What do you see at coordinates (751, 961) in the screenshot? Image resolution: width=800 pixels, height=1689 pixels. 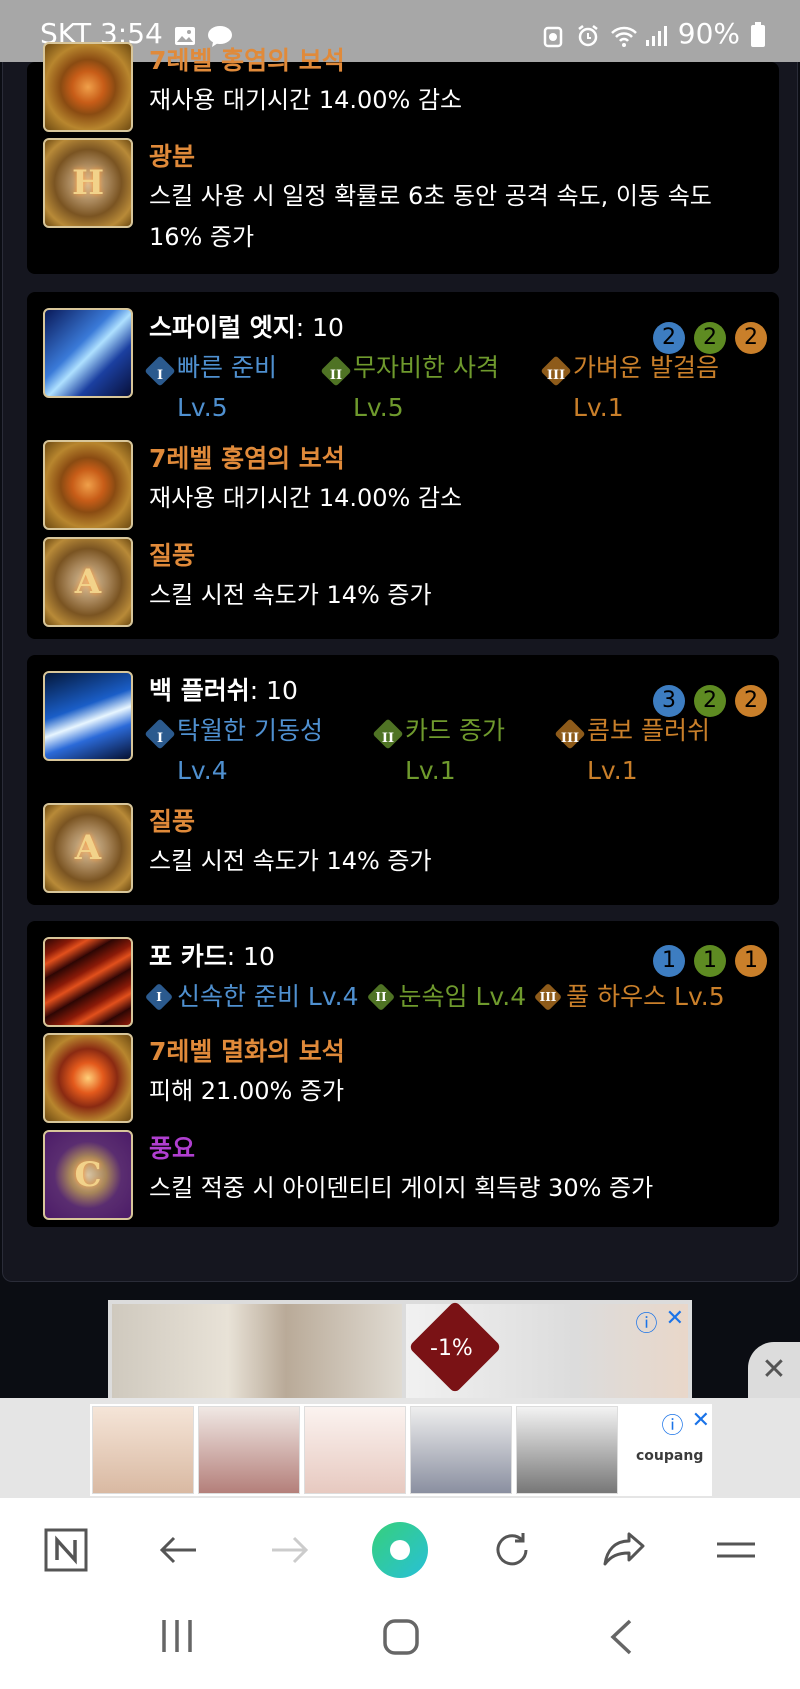 I see `badge-orange: 1` at bounding box center [751, 961].